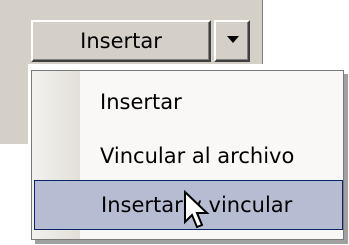  I want to click on insert-options-dropdown-button, so click(232, 41).